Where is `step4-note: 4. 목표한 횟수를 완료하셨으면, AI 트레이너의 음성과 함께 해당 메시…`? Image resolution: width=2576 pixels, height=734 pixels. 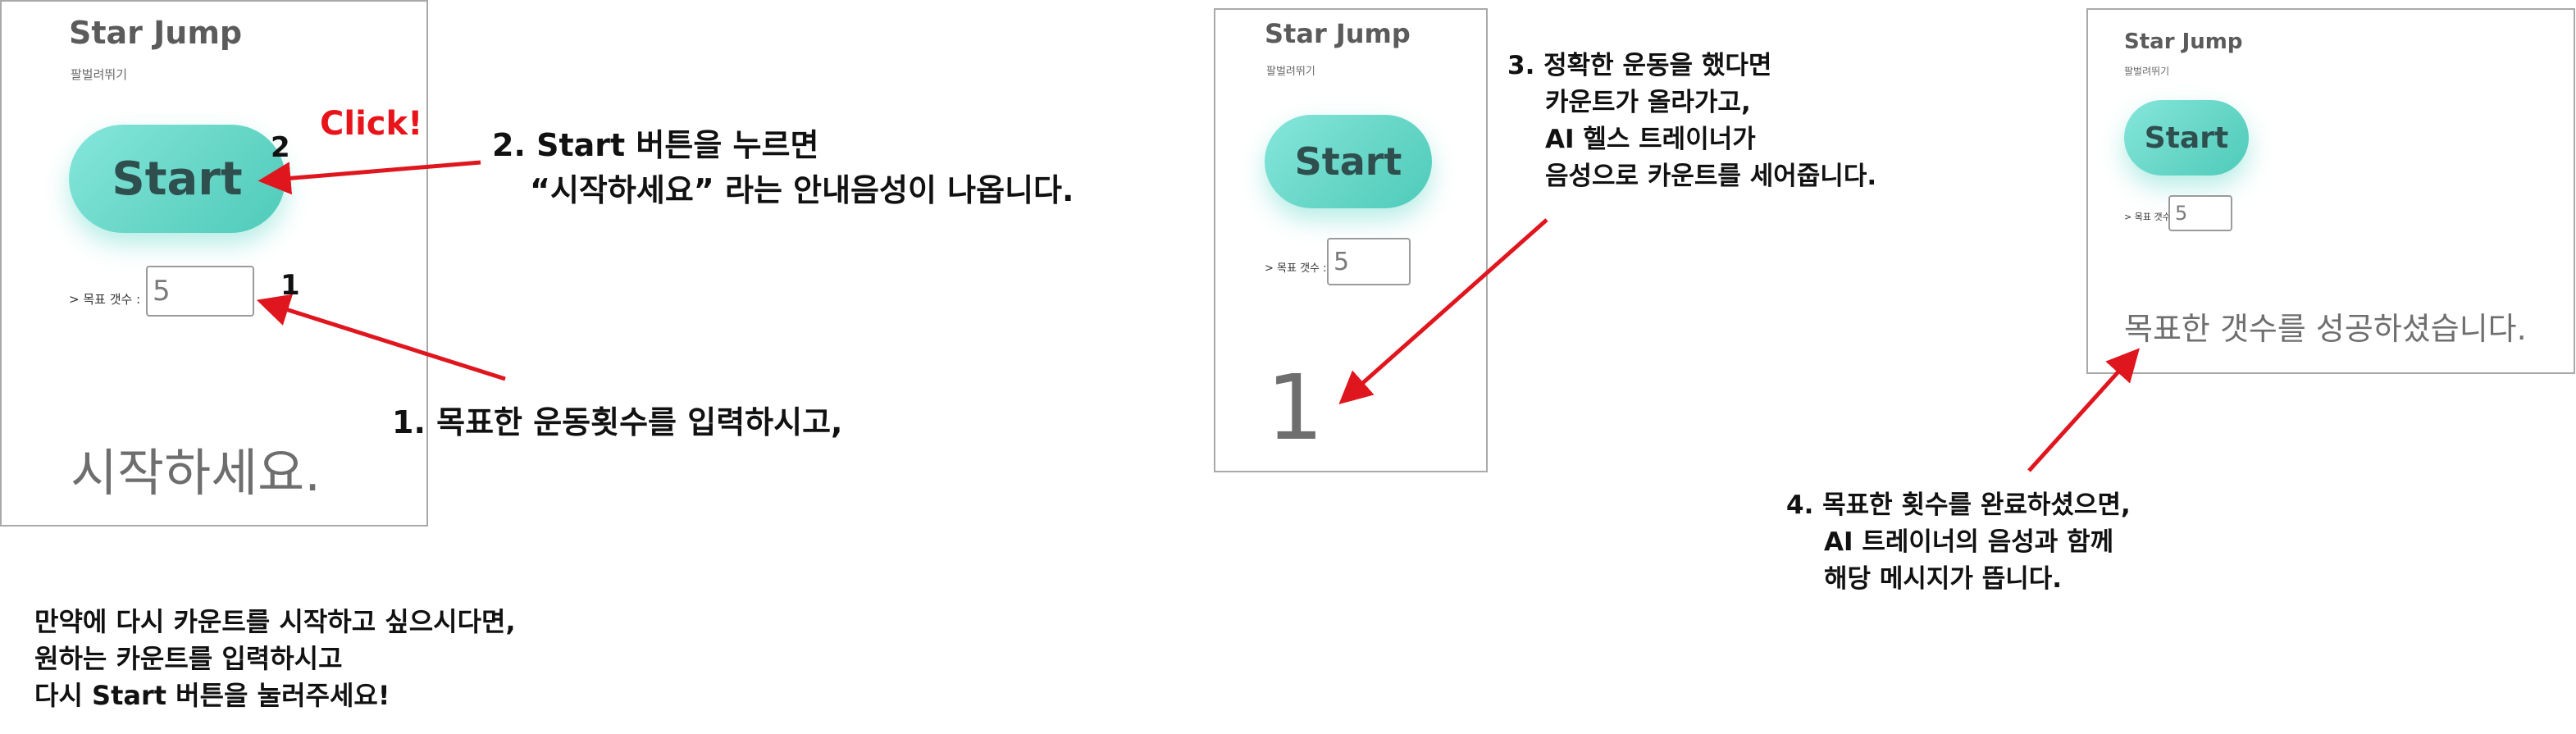
step4-note: 4. 목표한 횟수를 완료하셨으면, AI 트레이너의 음성과 함께 해당 메시… is located at coordinates (1958, 542).